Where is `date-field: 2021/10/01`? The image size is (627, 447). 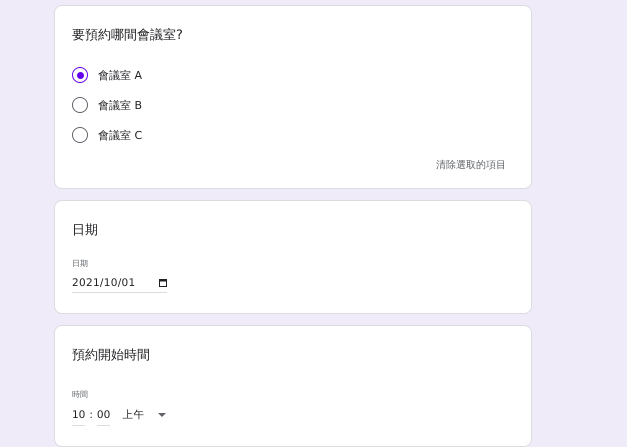
date-field: 2021/10/01 is located at coordinates (119, 285).